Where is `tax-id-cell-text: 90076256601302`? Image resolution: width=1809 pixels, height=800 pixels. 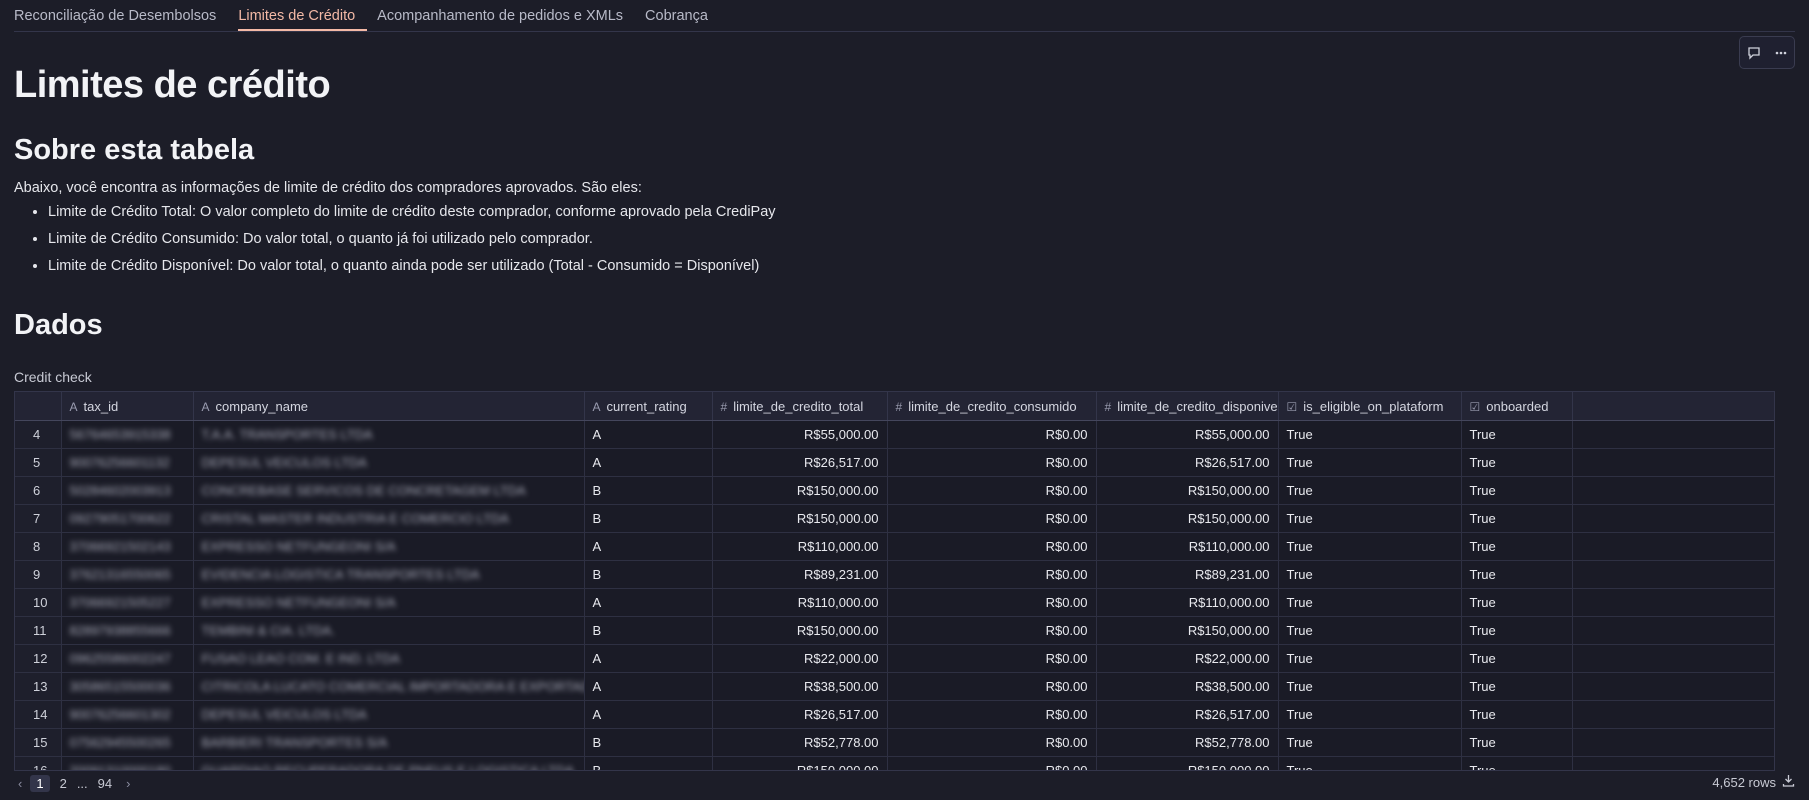
tax-id-cell-text: 90076256601302 is located at coordinates (120, 714).